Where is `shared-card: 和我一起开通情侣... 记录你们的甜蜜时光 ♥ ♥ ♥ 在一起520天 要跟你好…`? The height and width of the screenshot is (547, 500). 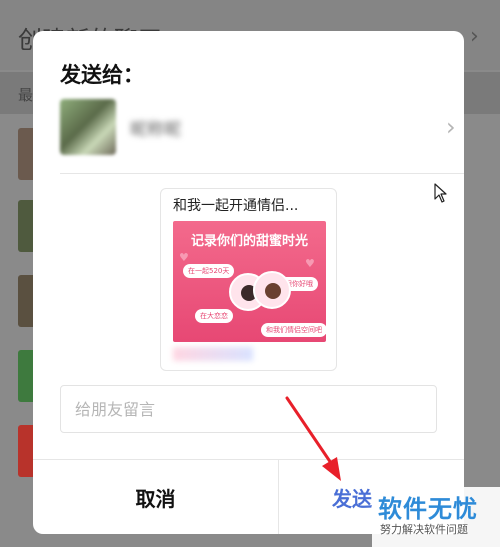 shared-card: 和我一起开通情侣... 记录你们的甜蜜时光 ♥ ♥ ♥ 在一起520天 要跟你好… is located at coordinates (248, 279).